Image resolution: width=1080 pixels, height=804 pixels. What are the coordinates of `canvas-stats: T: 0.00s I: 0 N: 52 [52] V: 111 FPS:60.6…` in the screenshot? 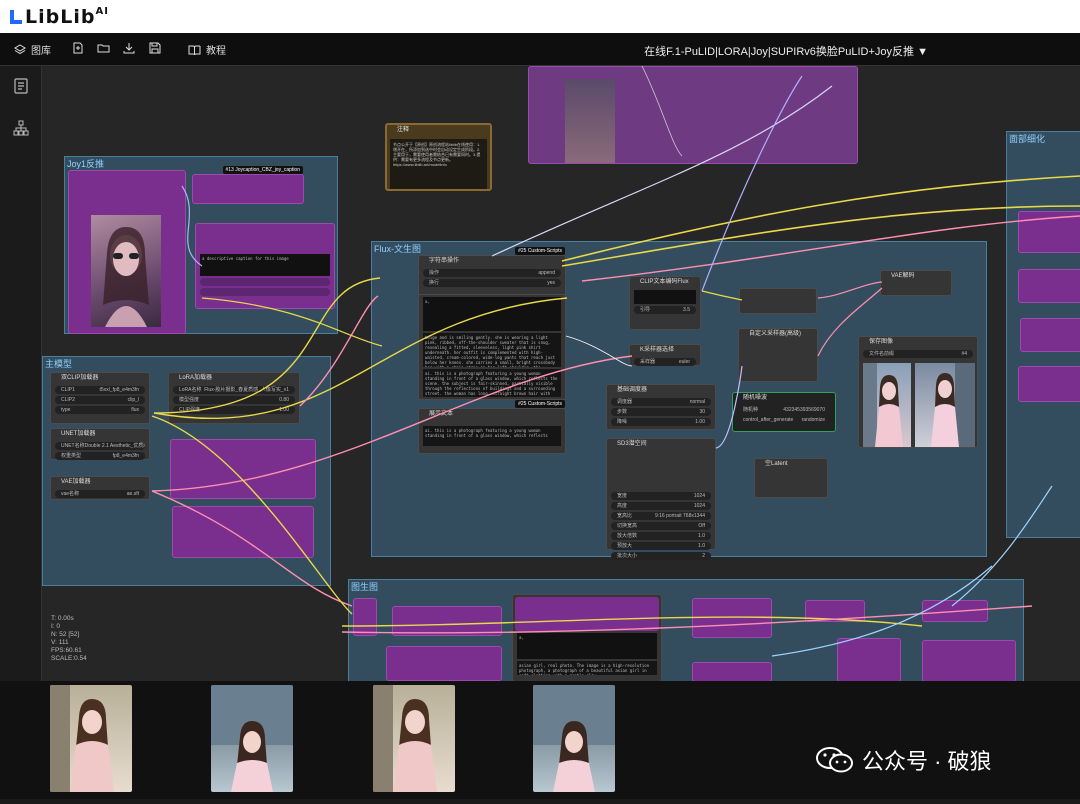 It's located at (69, 639).